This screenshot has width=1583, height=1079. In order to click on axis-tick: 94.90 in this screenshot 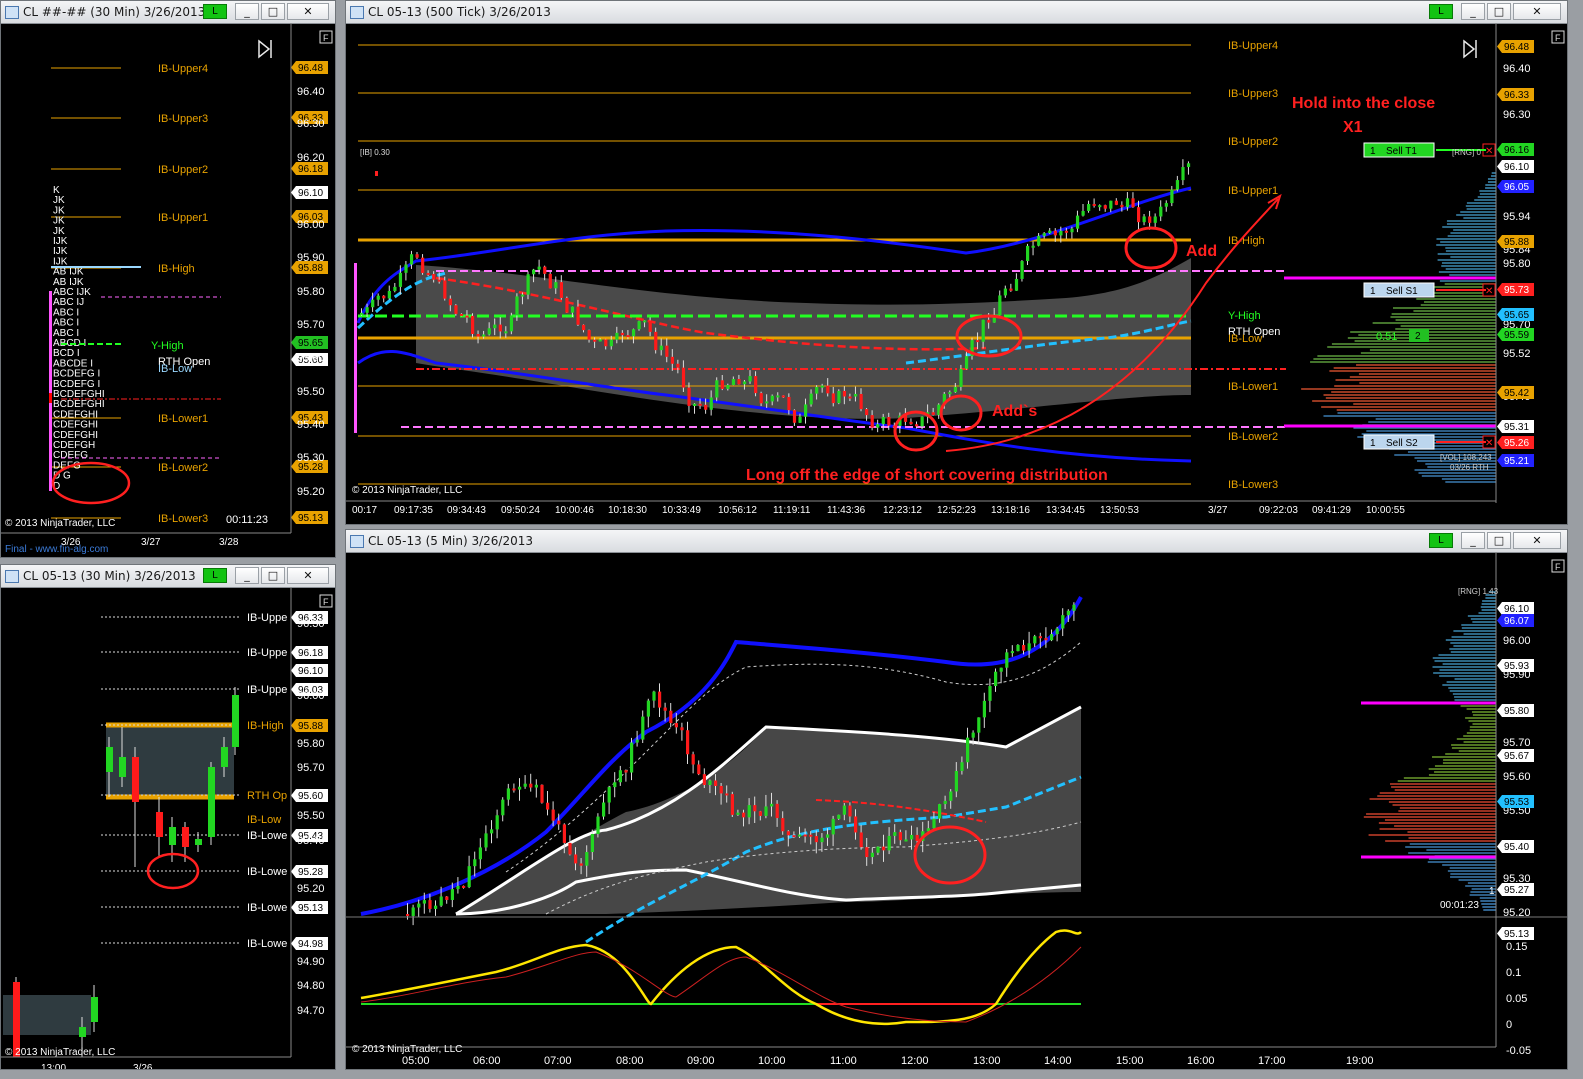, I will do `click(311, 962)`.